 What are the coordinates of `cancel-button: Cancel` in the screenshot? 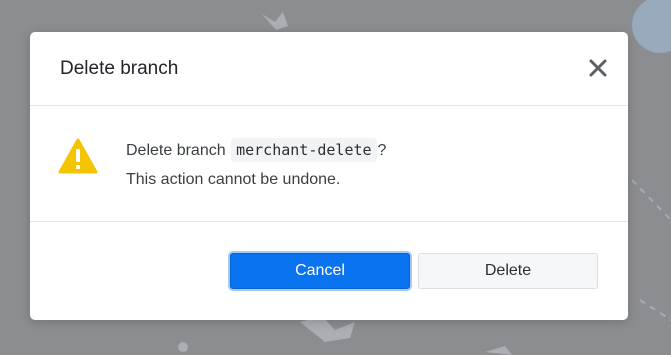 It's located at (320, 271).